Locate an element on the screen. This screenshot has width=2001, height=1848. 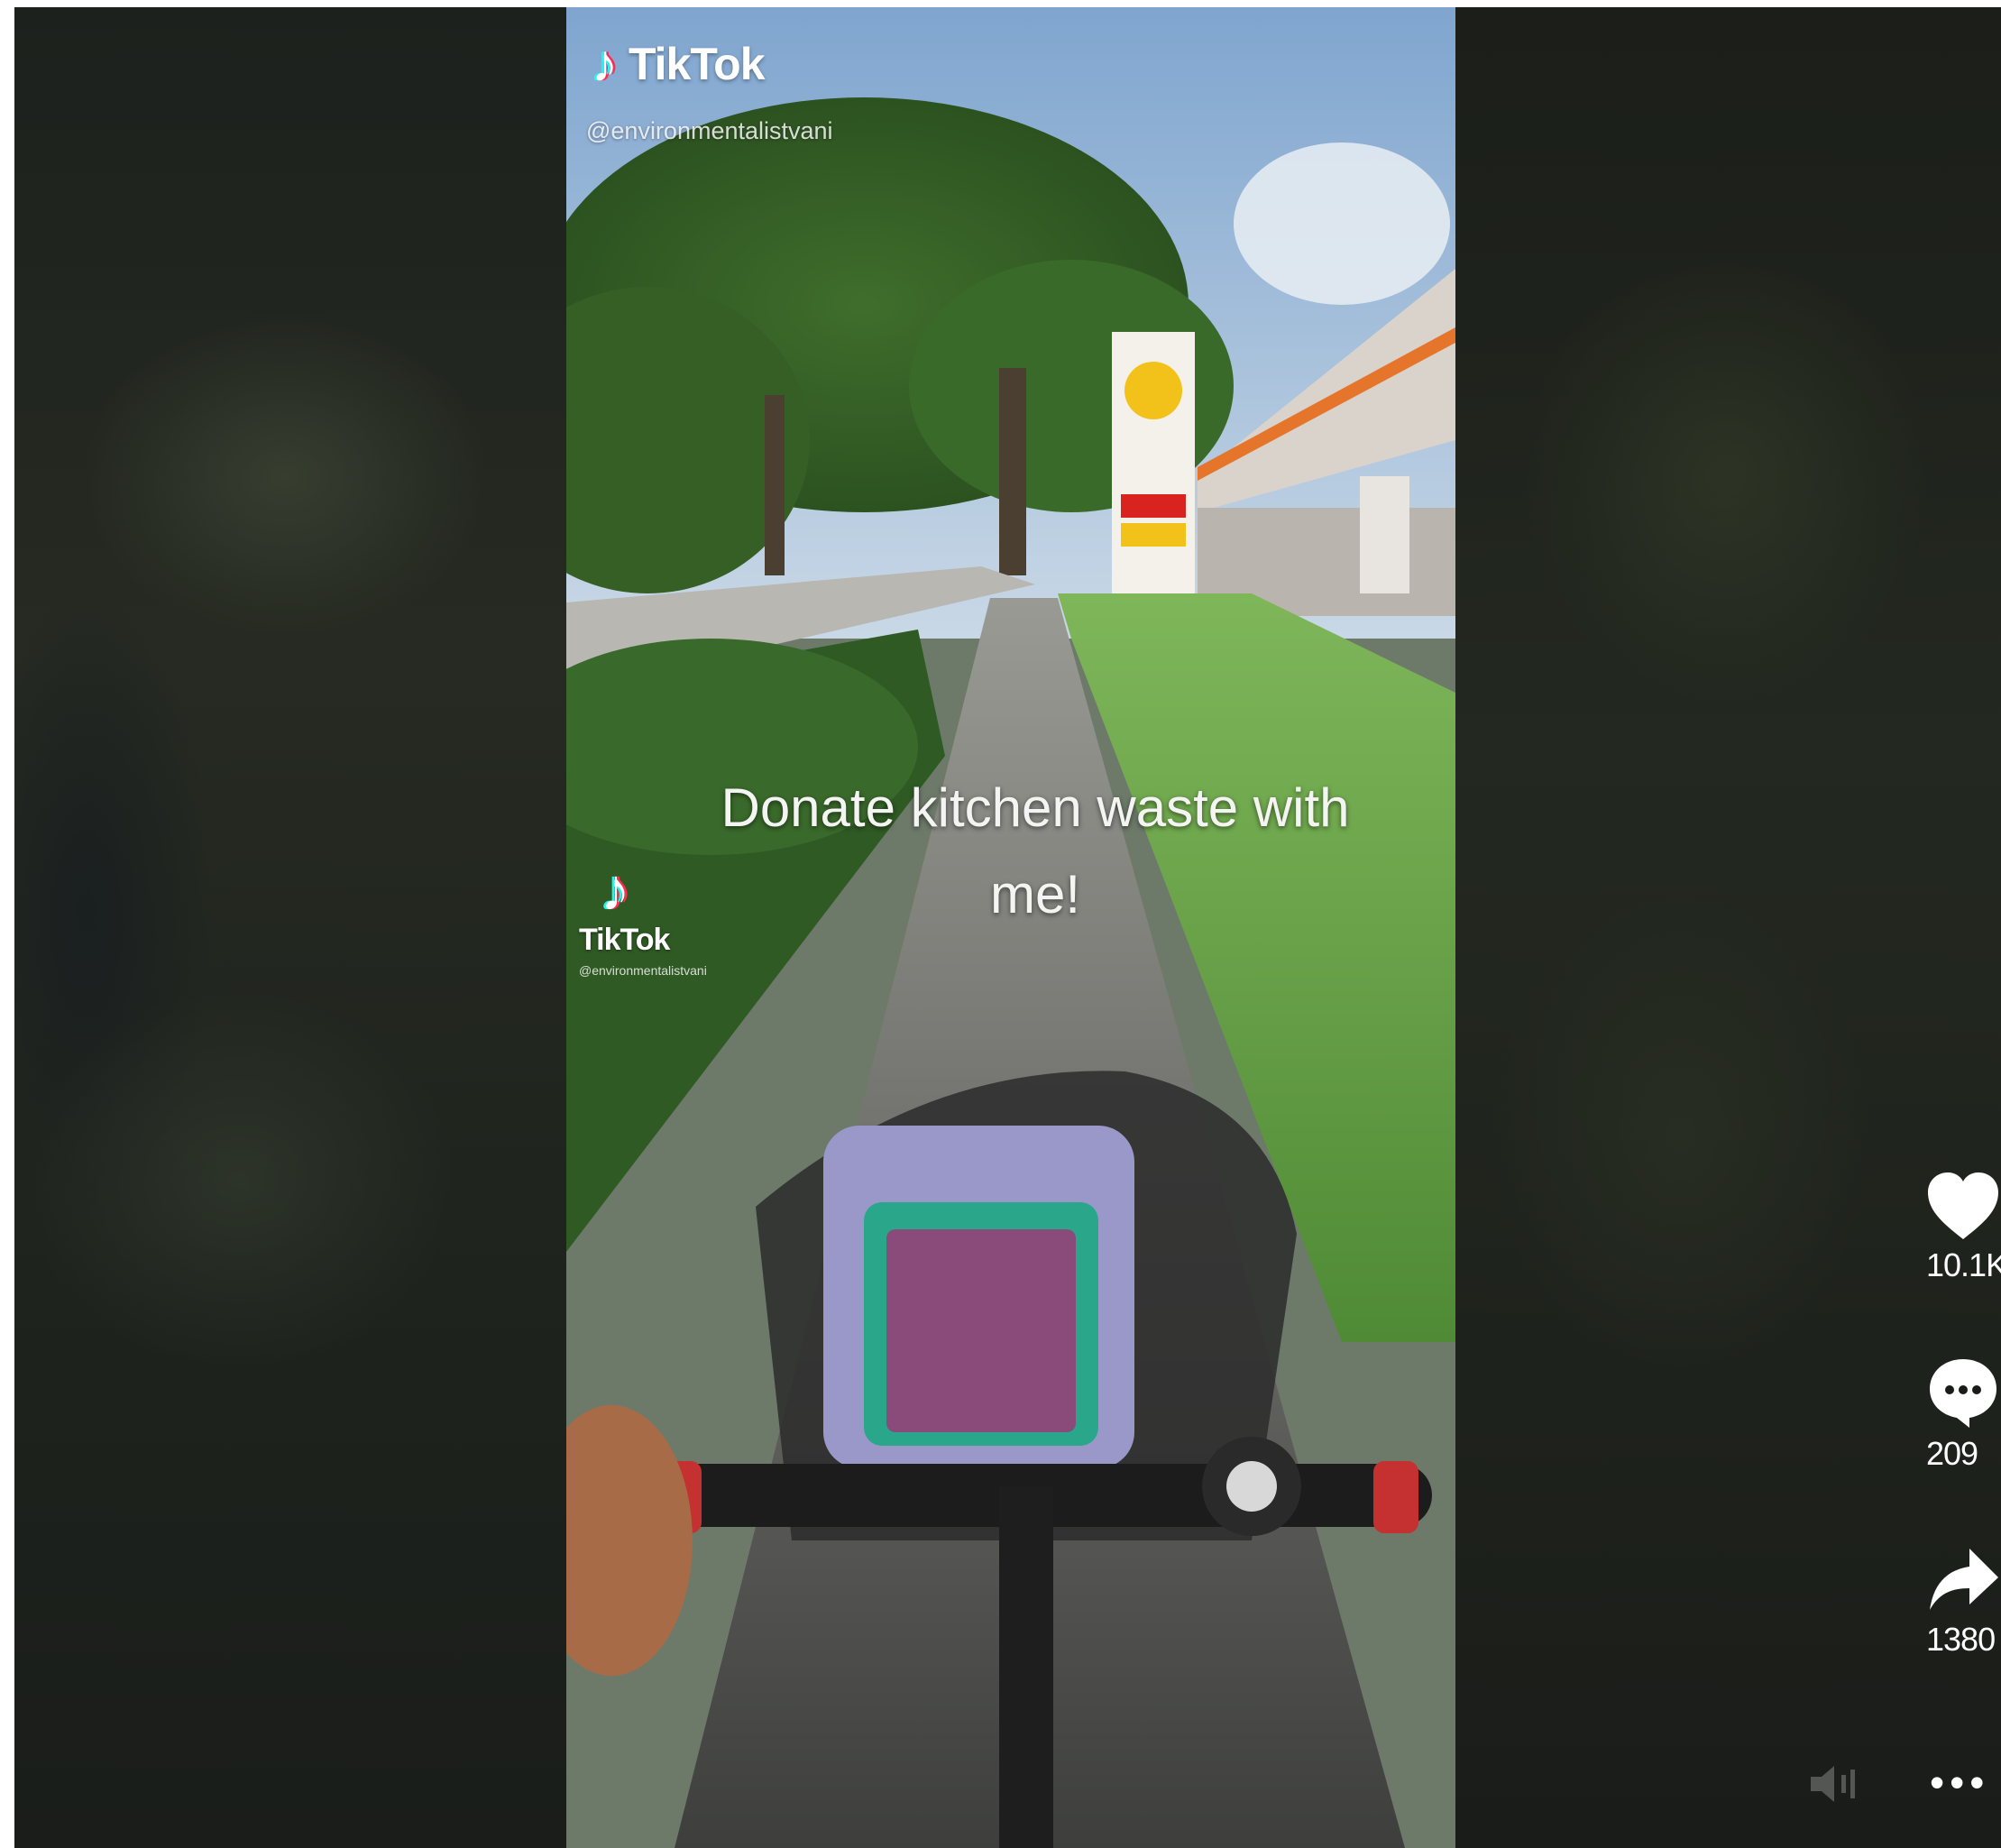
tiktok-watermark-floating: ♪ TikTok @environmentalistvani is located at coordinates (678, 919).